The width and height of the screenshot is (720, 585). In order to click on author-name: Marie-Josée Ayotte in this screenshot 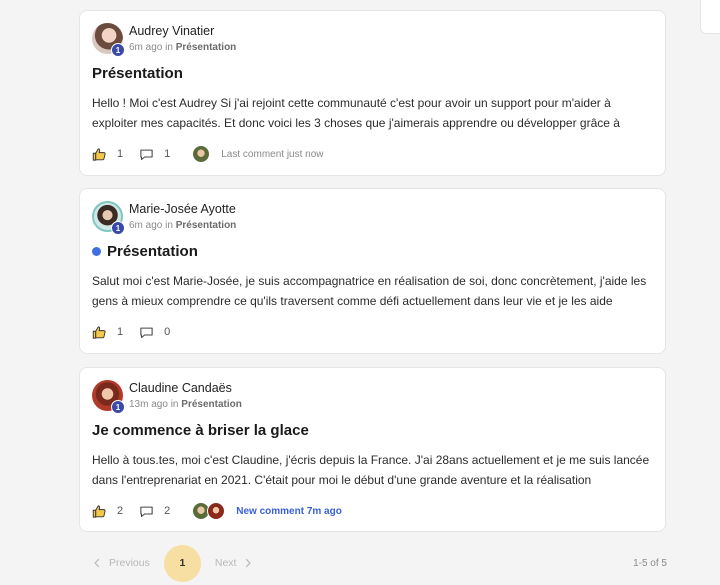, I will do `click(182, 209)`.